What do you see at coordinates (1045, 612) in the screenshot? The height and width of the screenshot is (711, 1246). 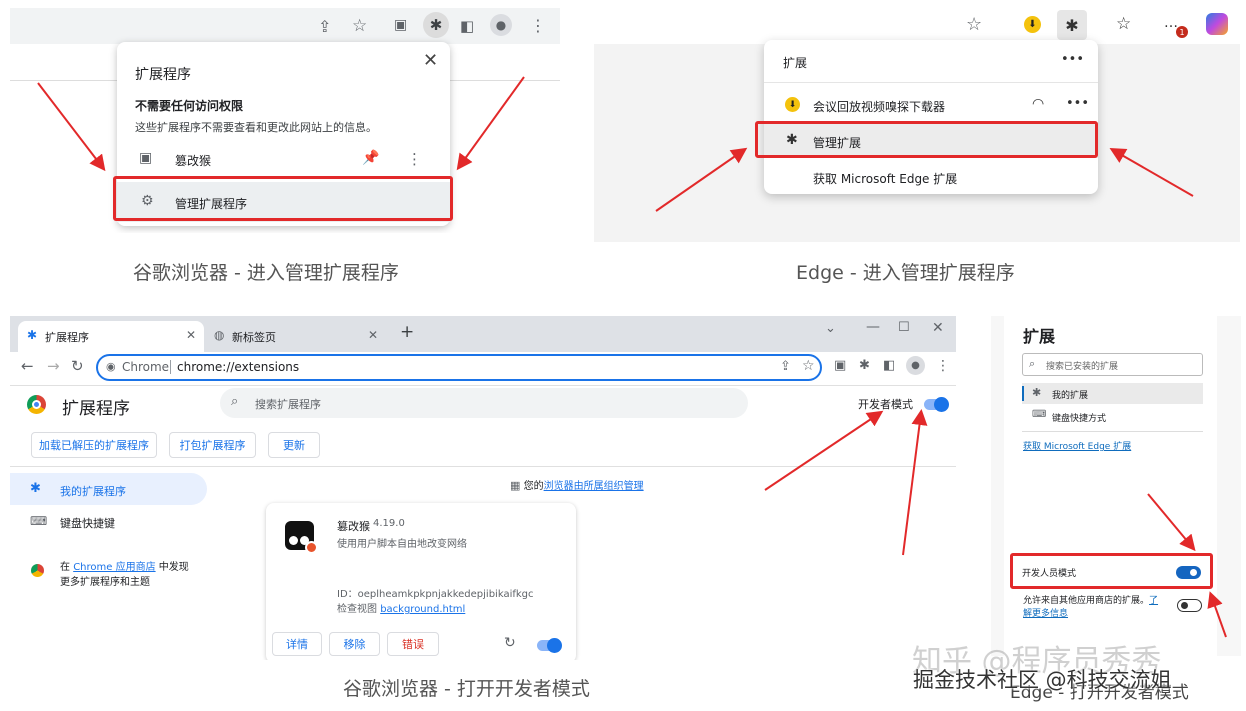 I see `learn-more-link: 解更多信息` at bounding box center [1045, 612].